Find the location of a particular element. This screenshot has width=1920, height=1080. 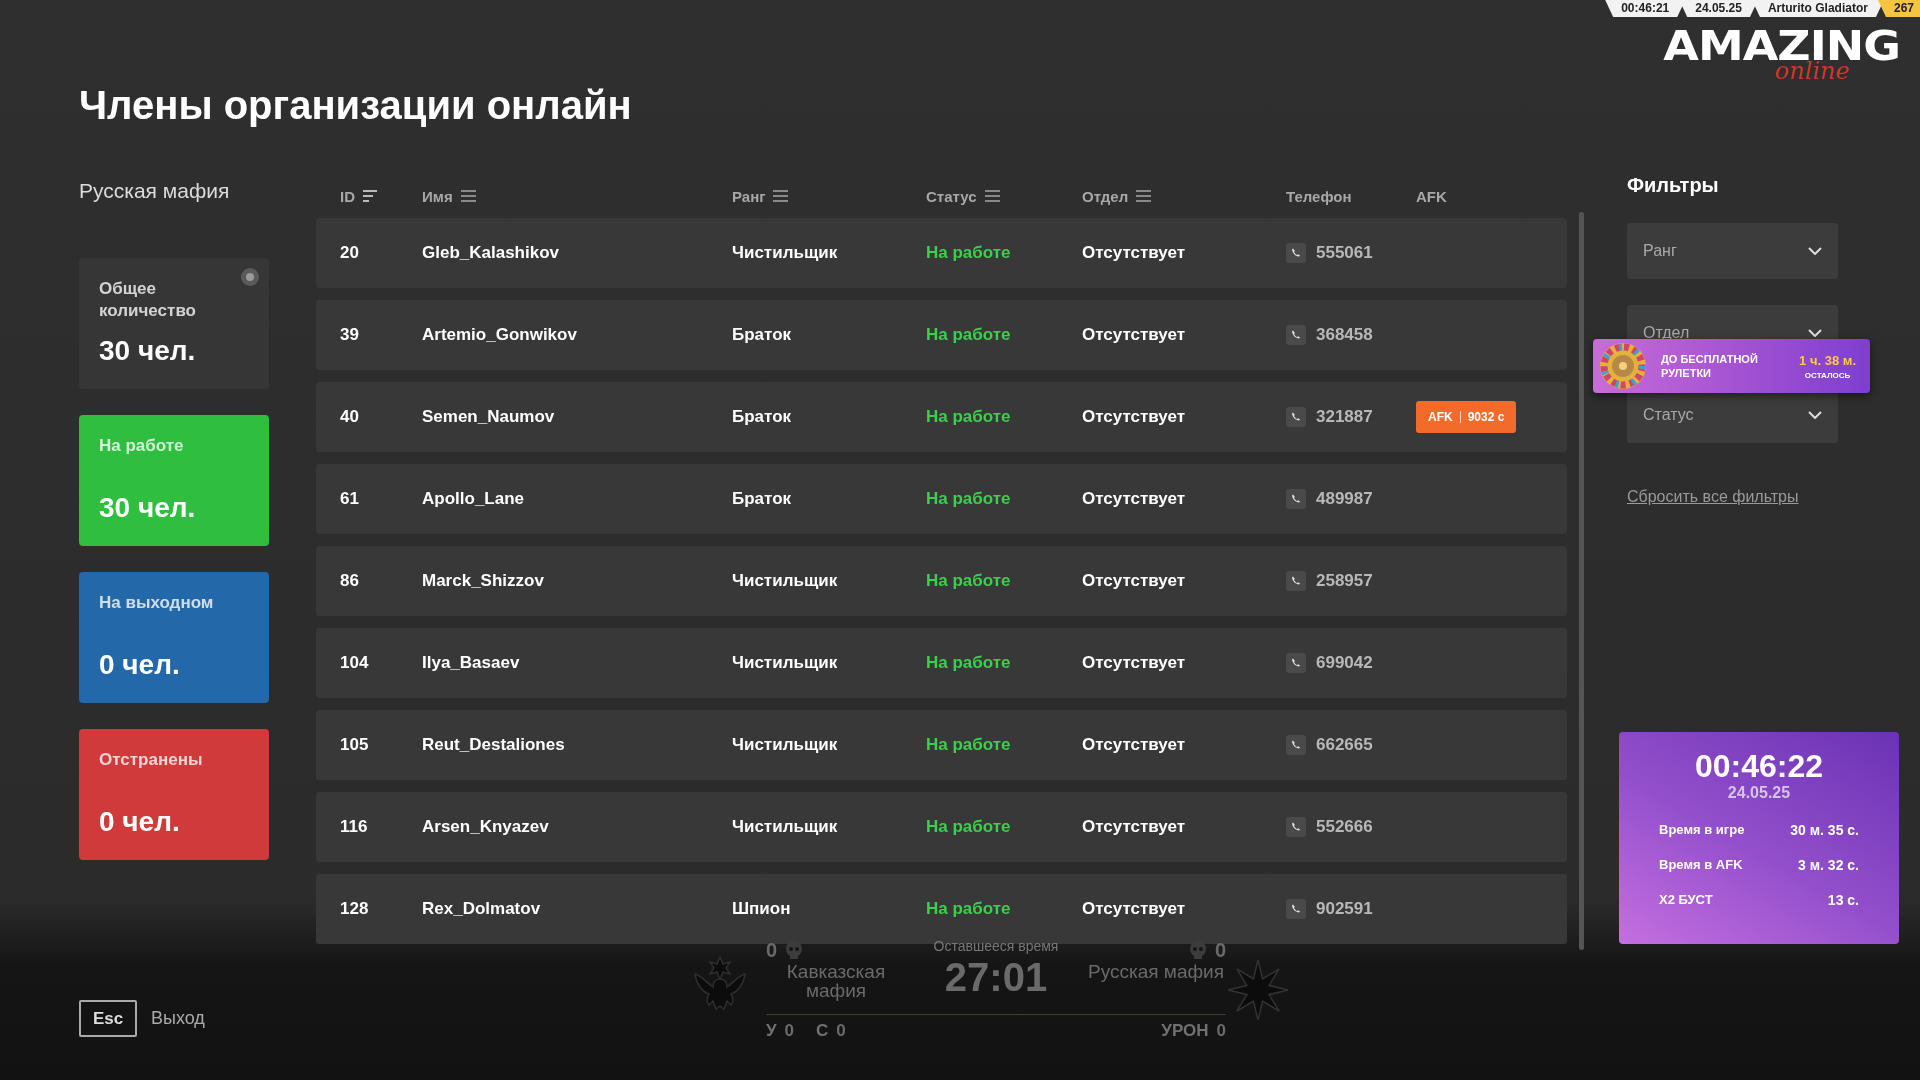

member-rank: Шпион is located at coordinates (761, 909).